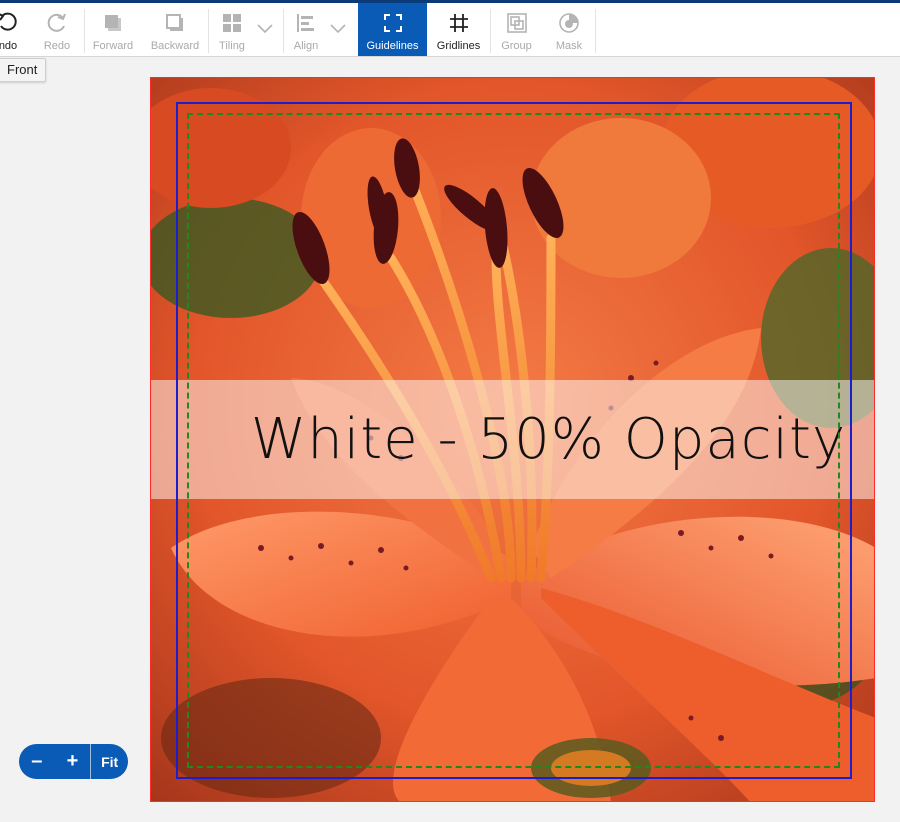 This screenshot has width=900, height=822. I want to click on tiling-icon, so click(232, 23).